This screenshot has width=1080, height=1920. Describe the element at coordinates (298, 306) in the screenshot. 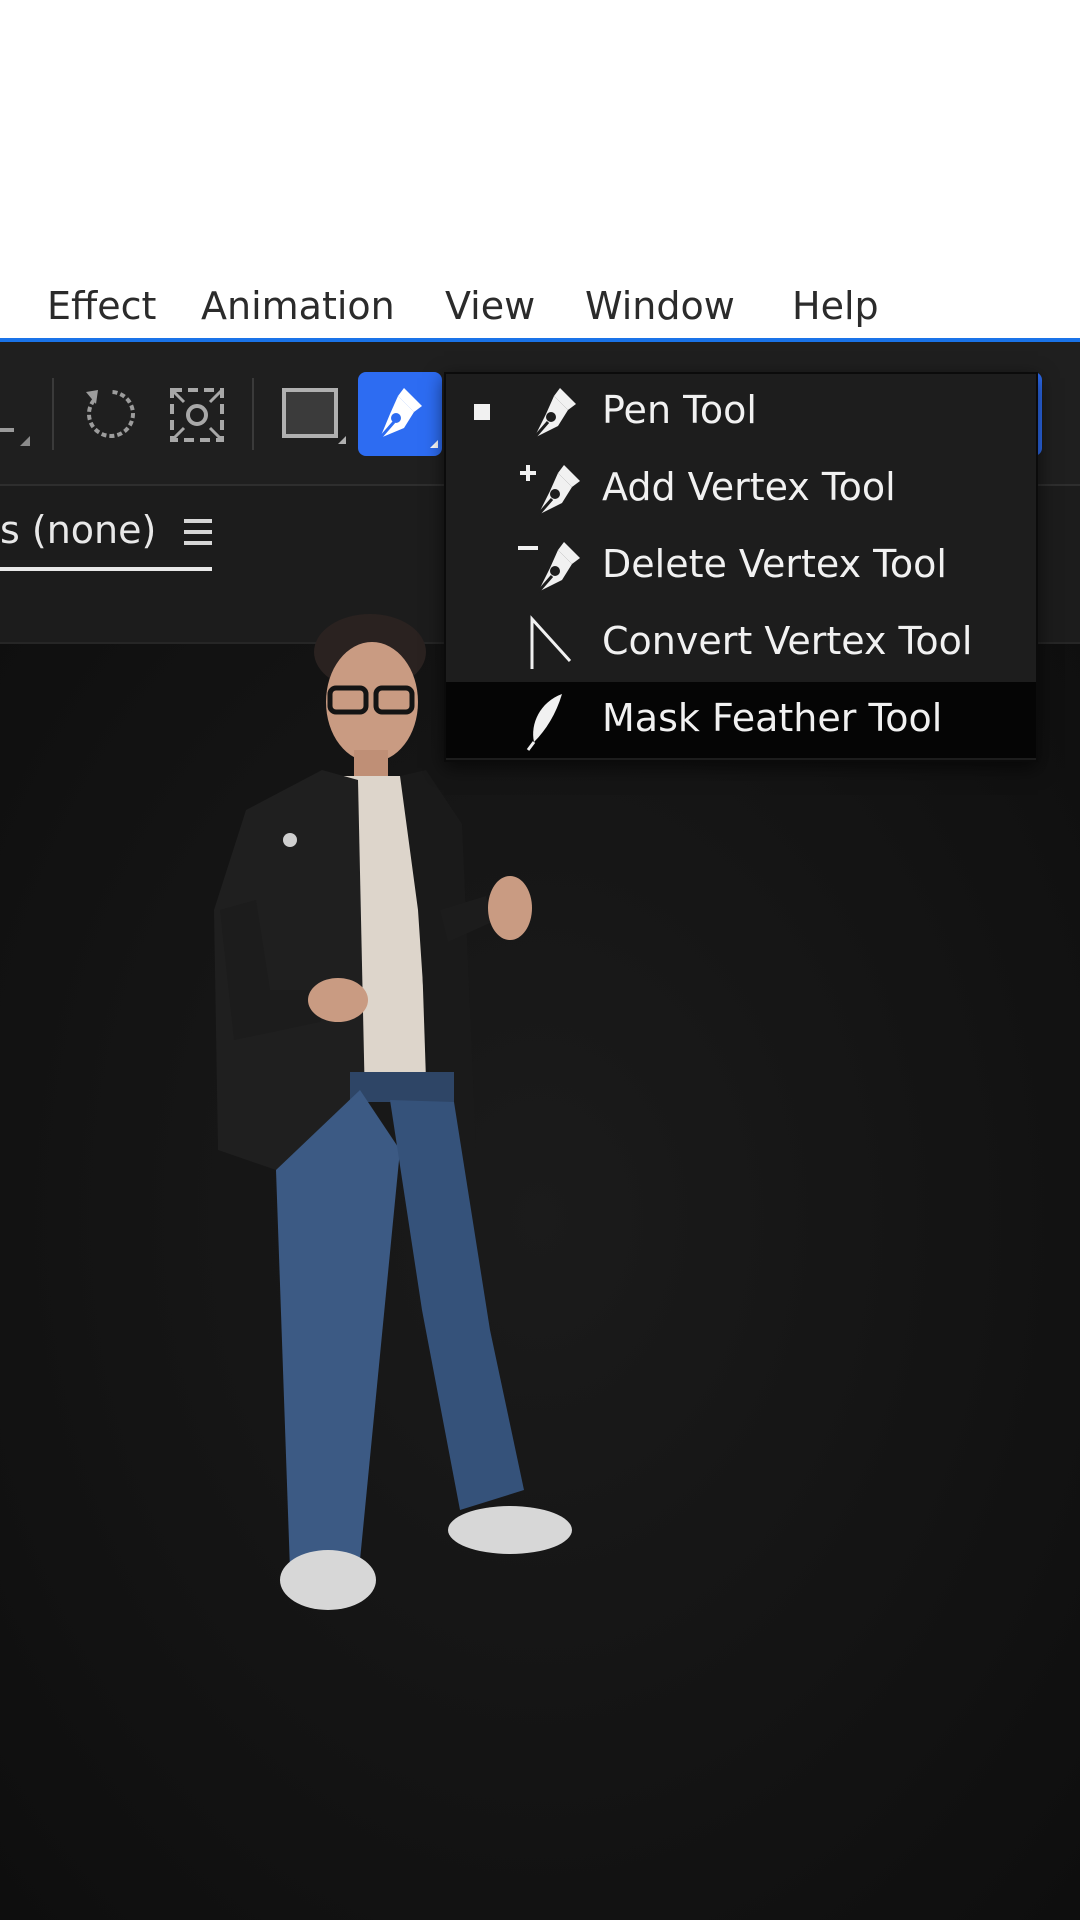

I see `menu-animation: Animation` at that location.